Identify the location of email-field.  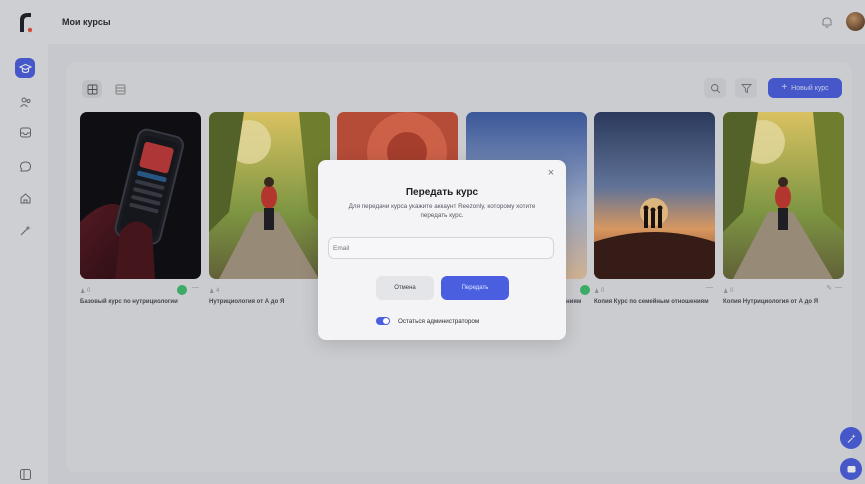
(441, 248).